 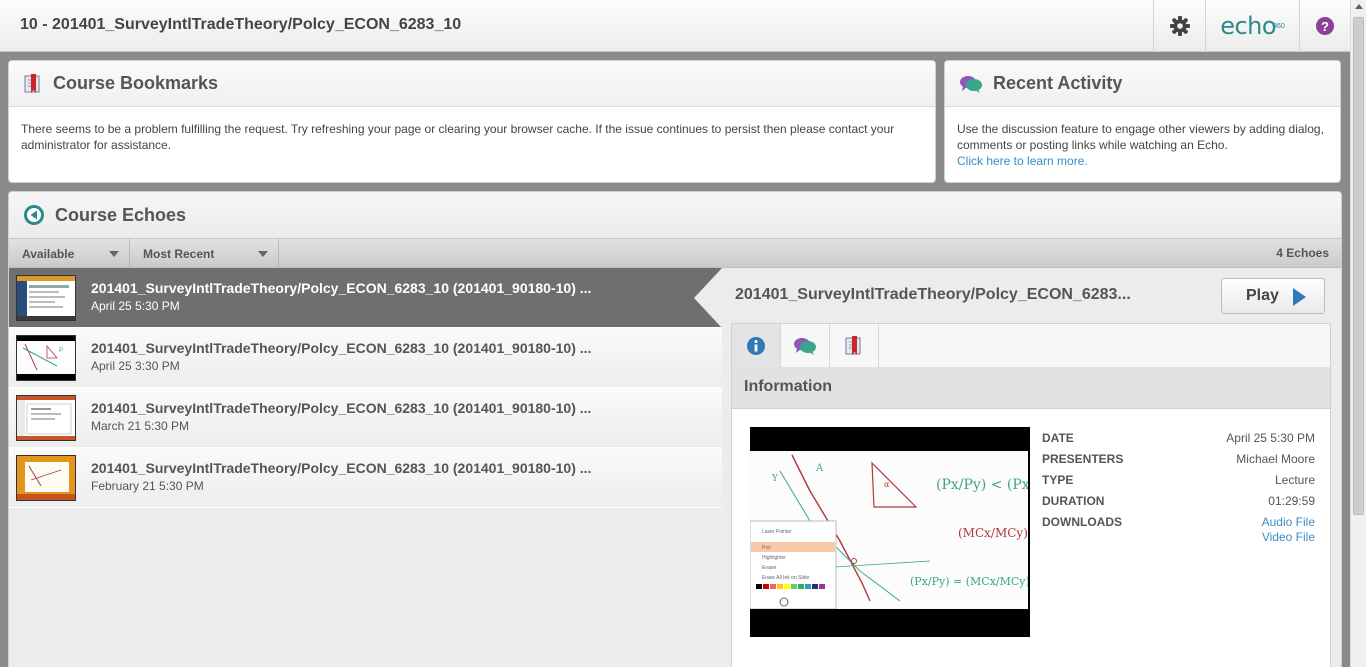 I want to click on echo-date: April 25 5:30 PM, so click(x=135, y=306).